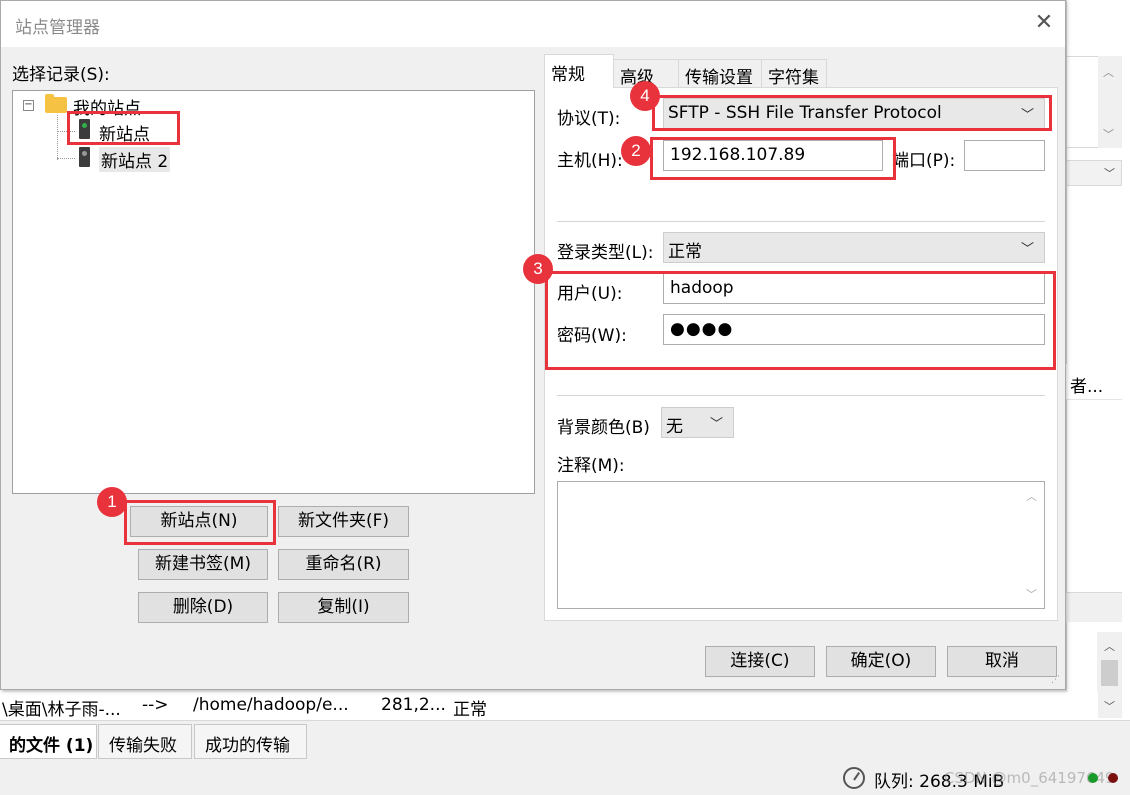 This screenshot has width=1130, height=795. Describe the element at coordinates (203, 564) in the screenshot. I see `new-bookmark-button: 新建书签(M)` at that location.